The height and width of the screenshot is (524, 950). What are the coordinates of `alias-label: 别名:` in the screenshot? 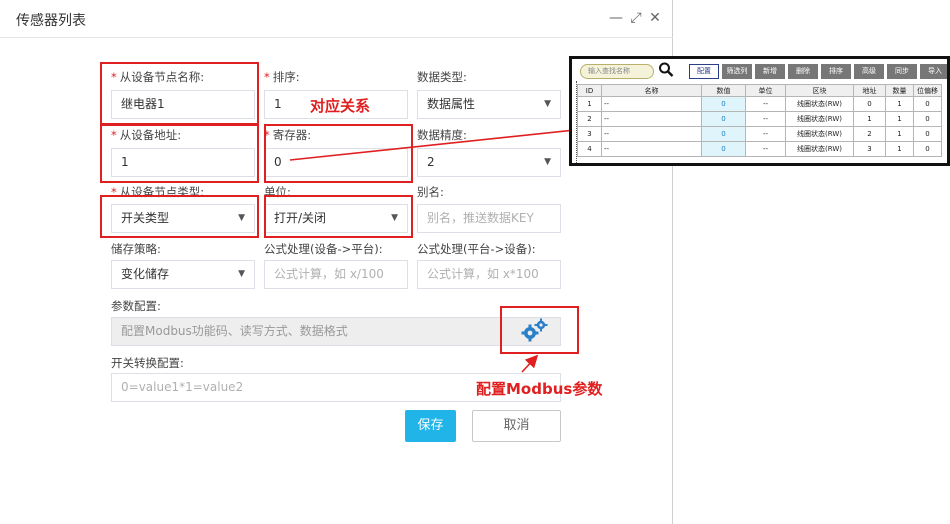 It's located at (430, 192).